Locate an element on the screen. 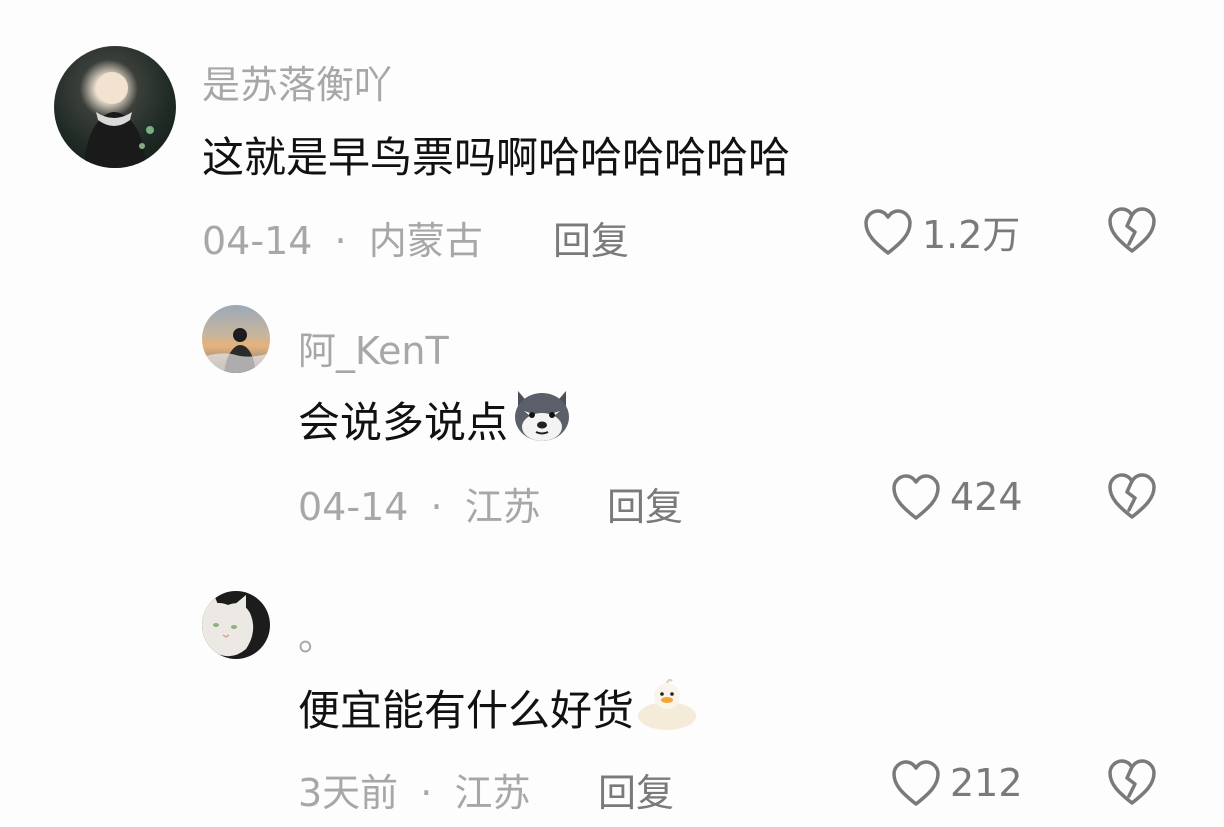  like-count: 212 is located at coordinates (986, 783).